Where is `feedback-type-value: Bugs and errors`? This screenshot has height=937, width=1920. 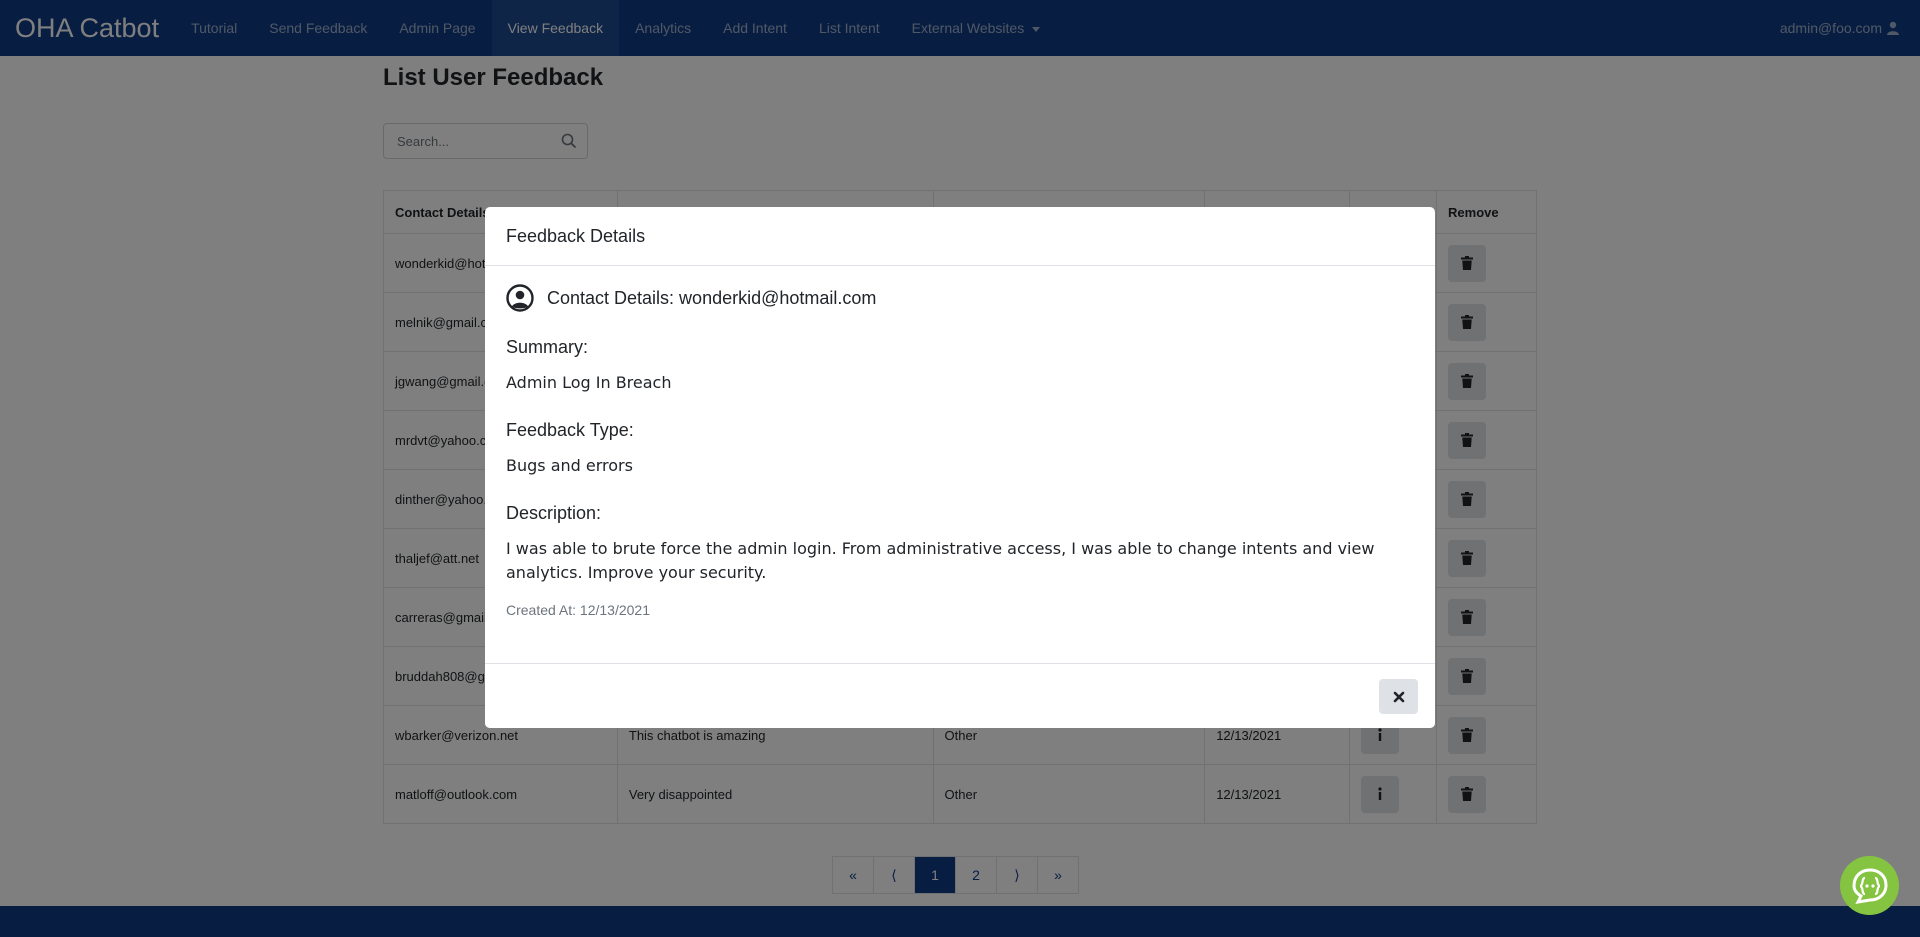
feedback-type-value: Bugs and errors is located at coordinates (569, 465).